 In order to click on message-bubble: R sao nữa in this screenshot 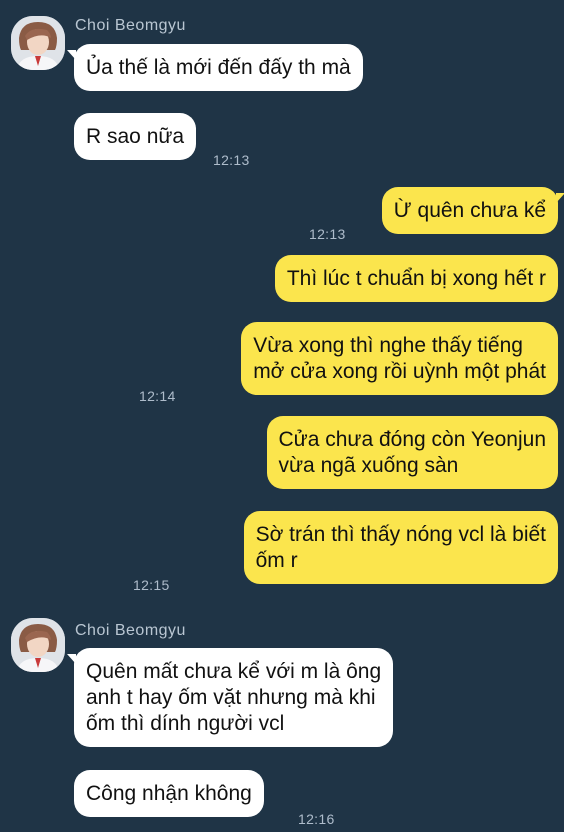, I will do `click(135, 136)`.